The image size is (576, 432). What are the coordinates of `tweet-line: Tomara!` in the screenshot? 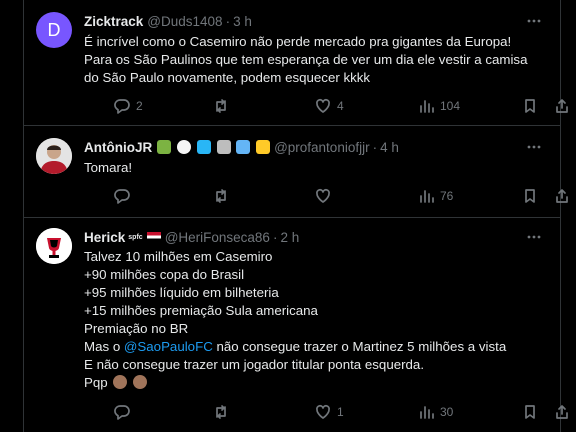 It's located at (108, 167).